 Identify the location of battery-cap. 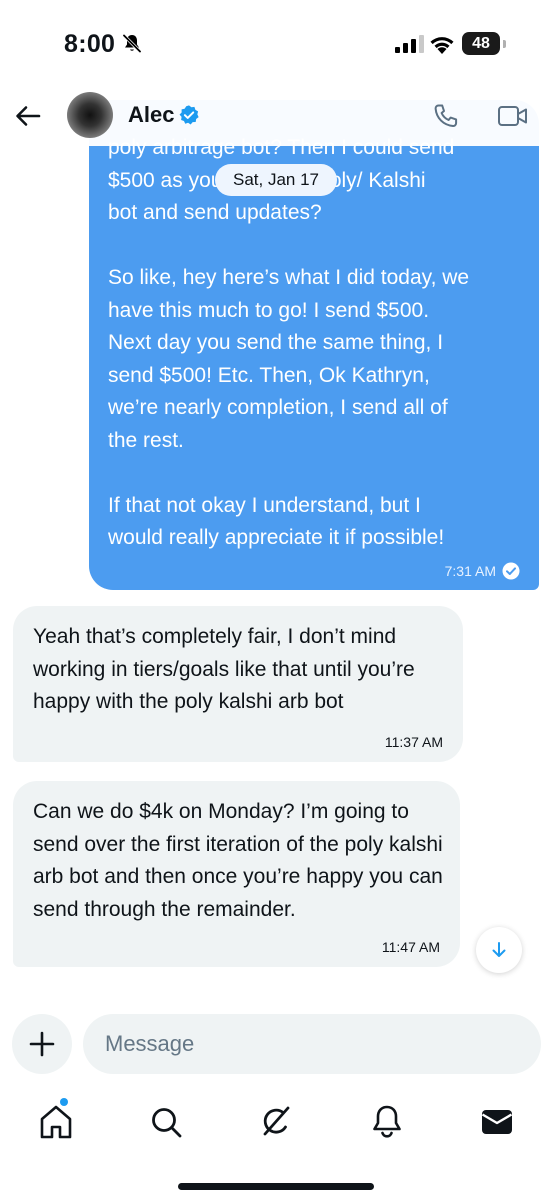
(504, 44).